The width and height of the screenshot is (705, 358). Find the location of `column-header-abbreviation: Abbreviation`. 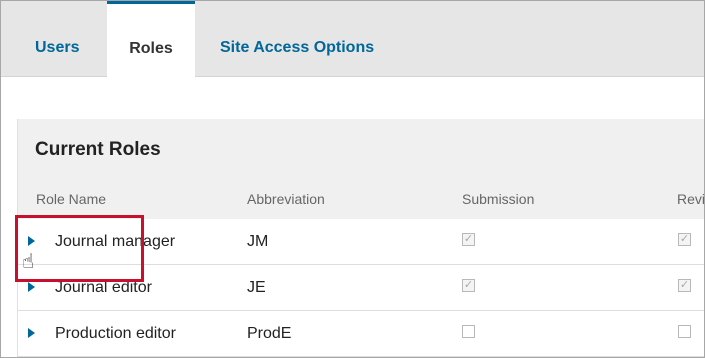

column-header-abbreviation: Abbreviation is located at coordinates (286, 199).